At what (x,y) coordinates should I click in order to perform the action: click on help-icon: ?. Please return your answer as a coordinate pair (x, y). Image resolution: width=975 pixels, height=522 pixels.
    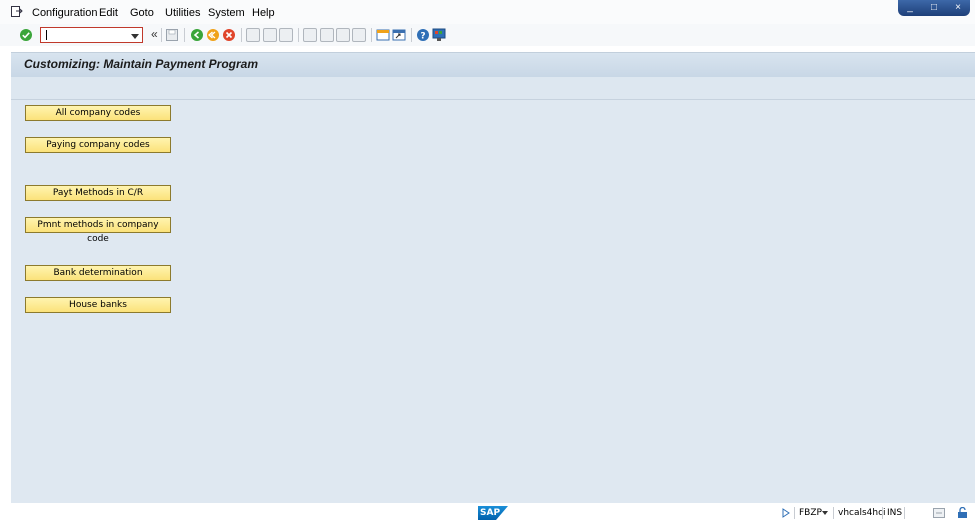
    Looking at the image, I should click on (423, 35).